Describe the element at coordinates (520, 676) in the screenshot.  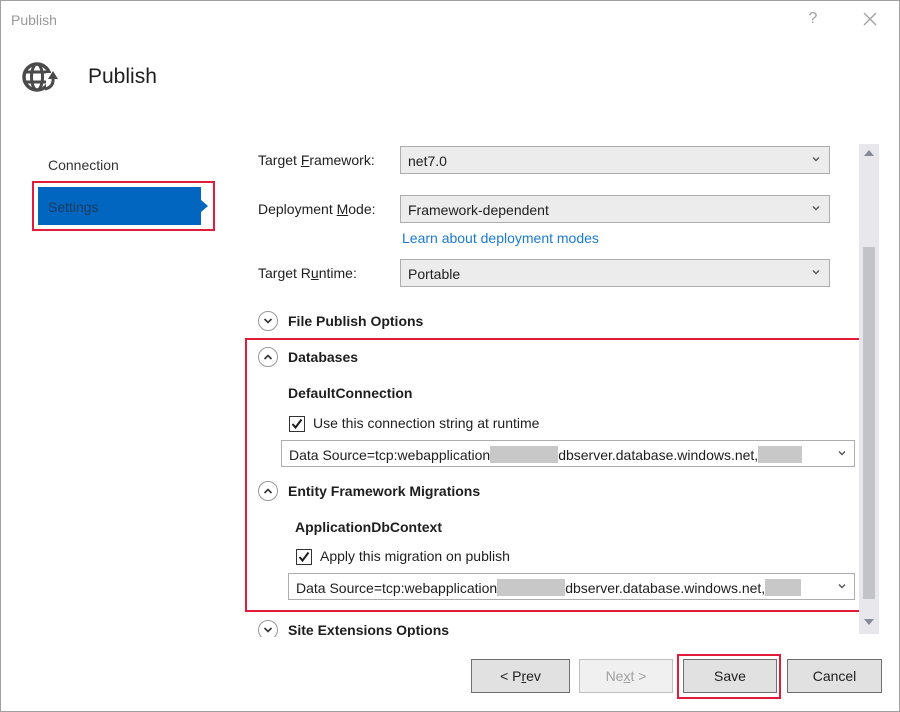
I see `prev-button: < Prev` at that location.